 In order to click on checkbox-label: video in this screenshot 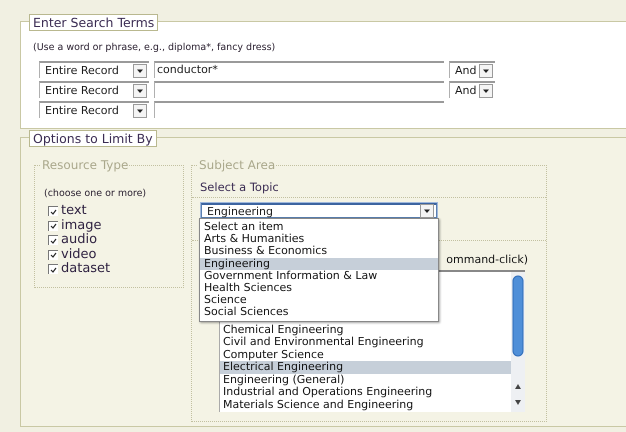, I will do `click(79, 255)`.